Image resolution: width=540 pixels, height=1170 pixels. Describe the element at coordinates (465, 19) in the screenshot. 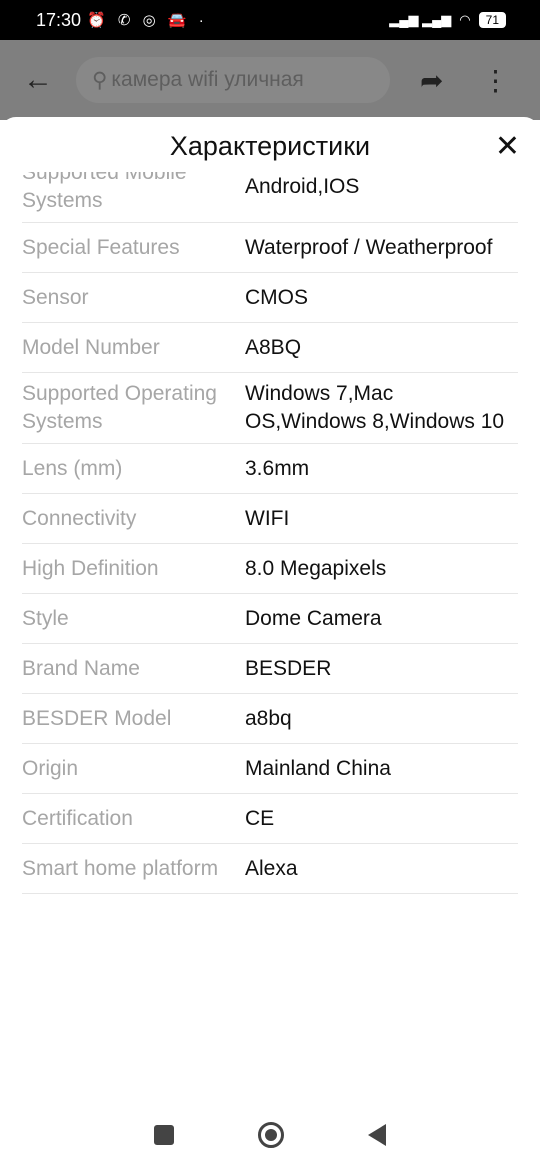

I see `wifi-icon: ◠` at that location.